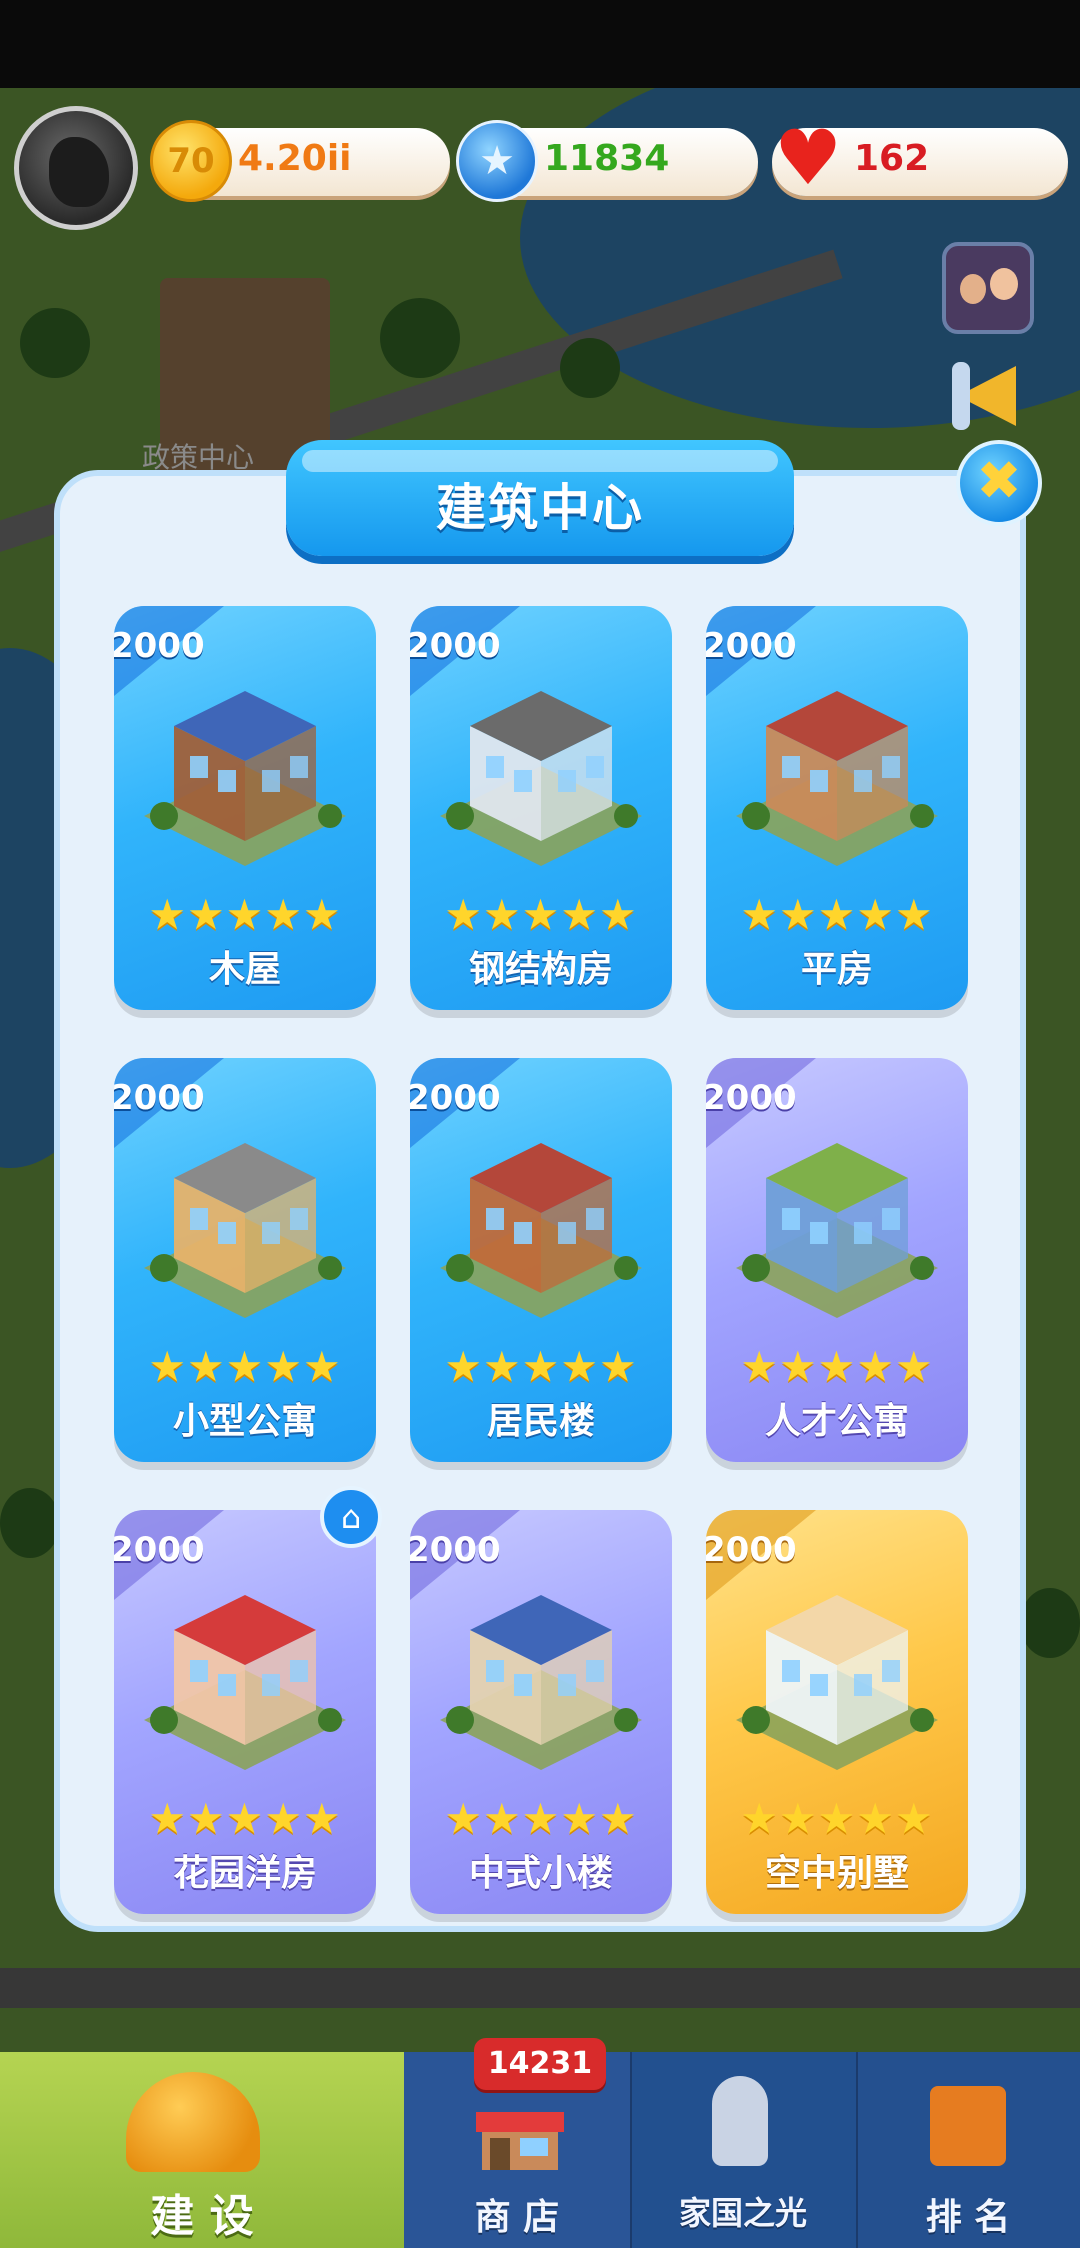 The image size is (1080, 2248). What do you see at coordinates (244, 1421) in the screenshot?
I see `building-name: 小型公寓` at bounding box center [244, 1421].